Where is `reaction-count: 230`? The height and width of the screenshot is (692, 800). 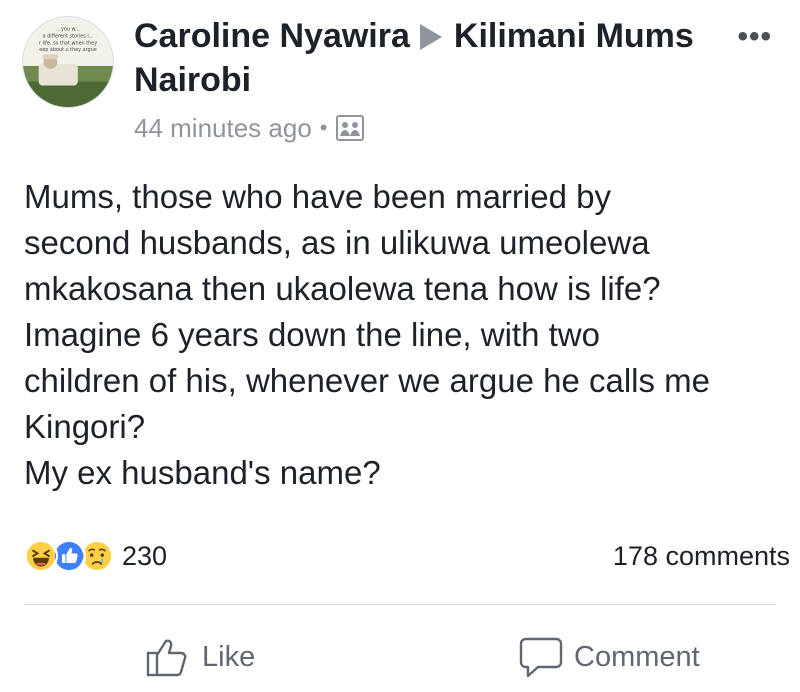 reaction-count: 230 is located at coordinates (145, 555).